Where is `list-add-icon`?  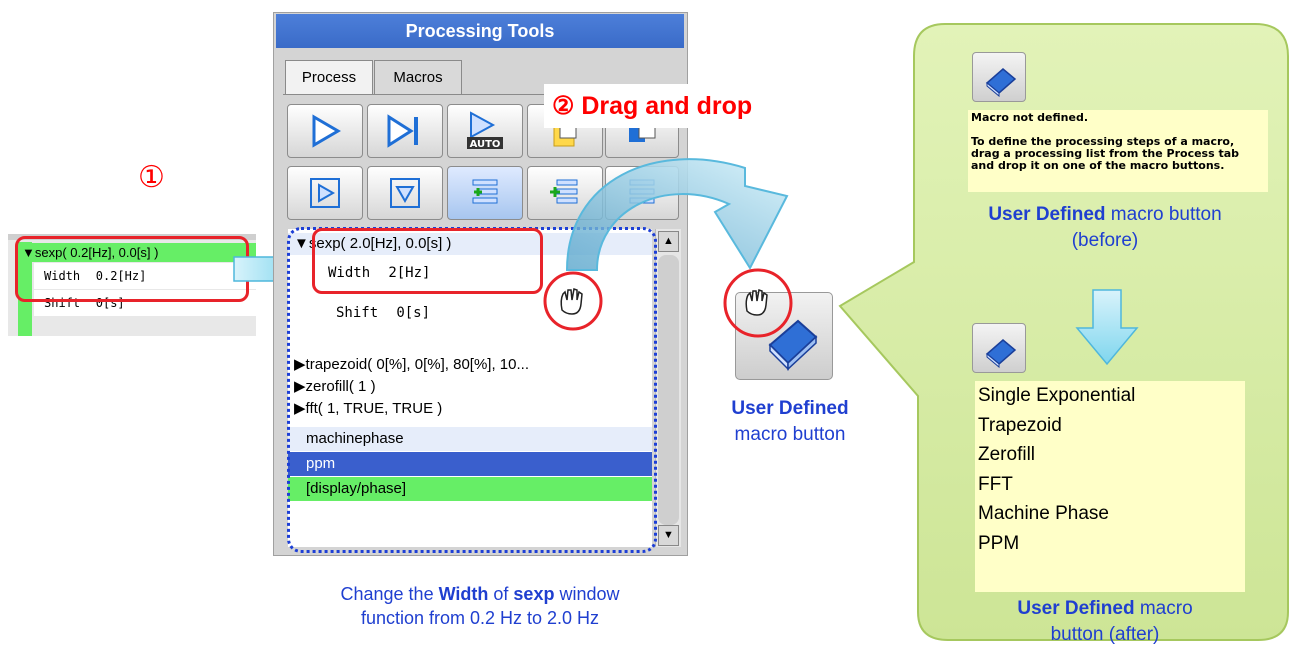 list-add-icon is located at coordinates (485, 191).